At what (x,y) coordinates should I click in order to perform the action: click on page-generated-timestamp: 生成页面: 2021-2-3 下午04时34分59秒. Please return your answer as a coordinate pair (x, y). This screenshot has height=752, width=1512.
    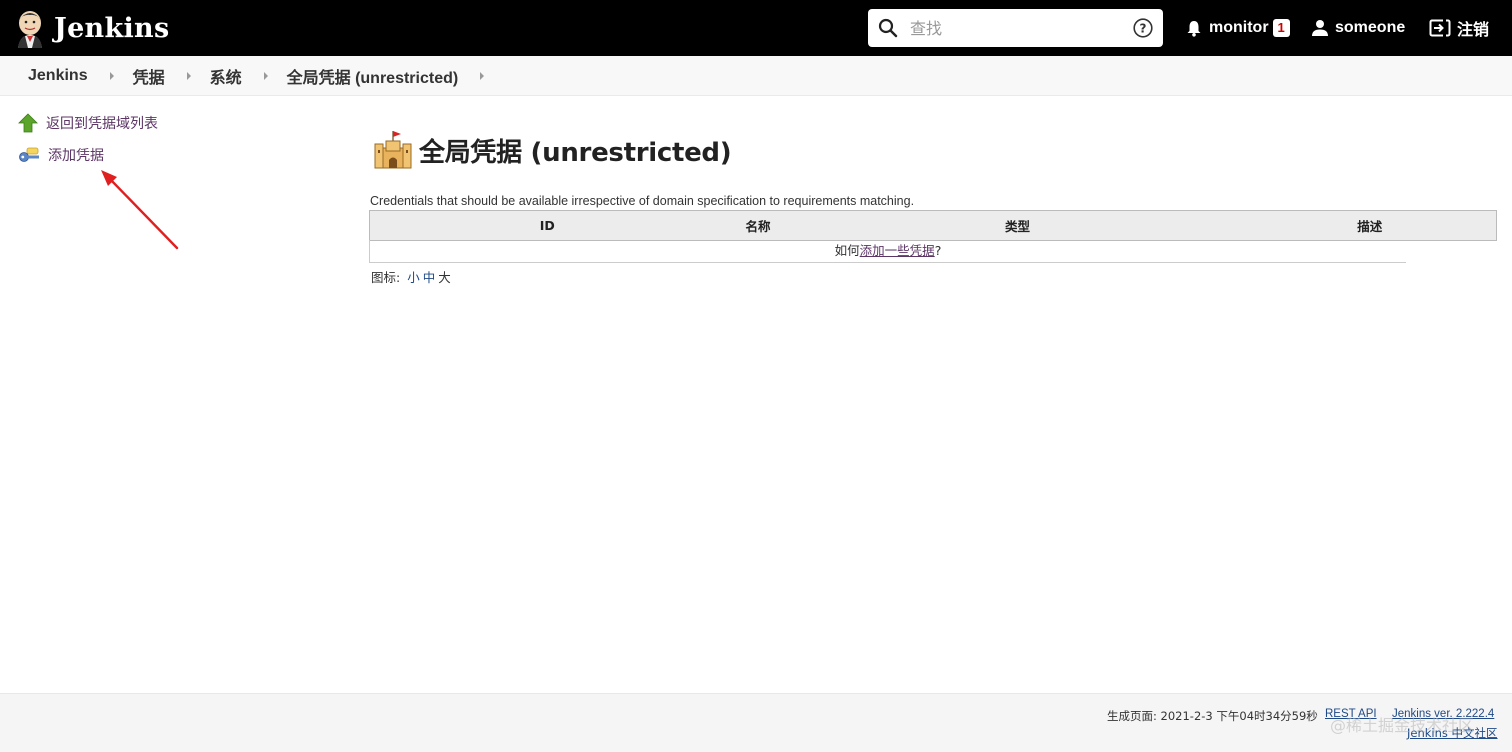
    Looking at the image, I should click on (1212, 716).